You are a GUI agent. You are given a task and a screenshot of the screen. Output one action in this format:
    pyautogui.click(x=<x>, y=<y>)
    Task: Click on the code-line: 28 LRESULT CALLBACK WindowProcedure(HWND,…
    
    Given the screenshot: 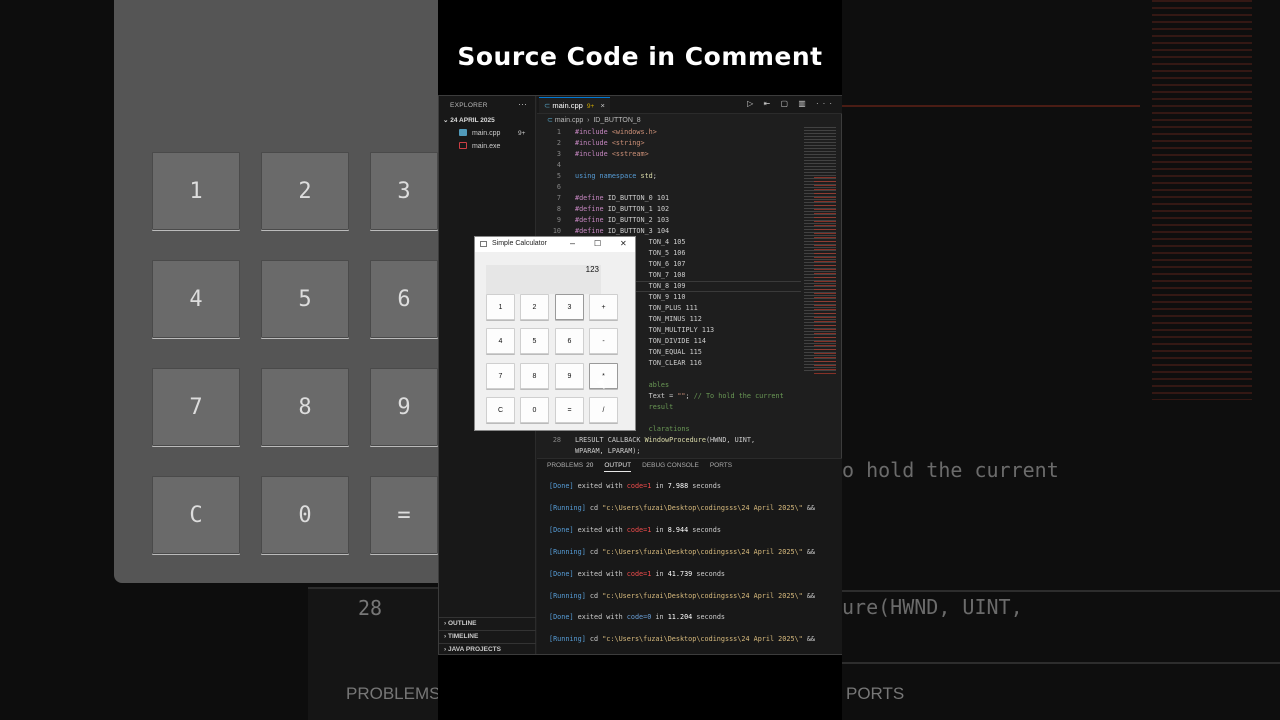 What is the action you would take?
    pyautogui.click(x=646, y=440)
    